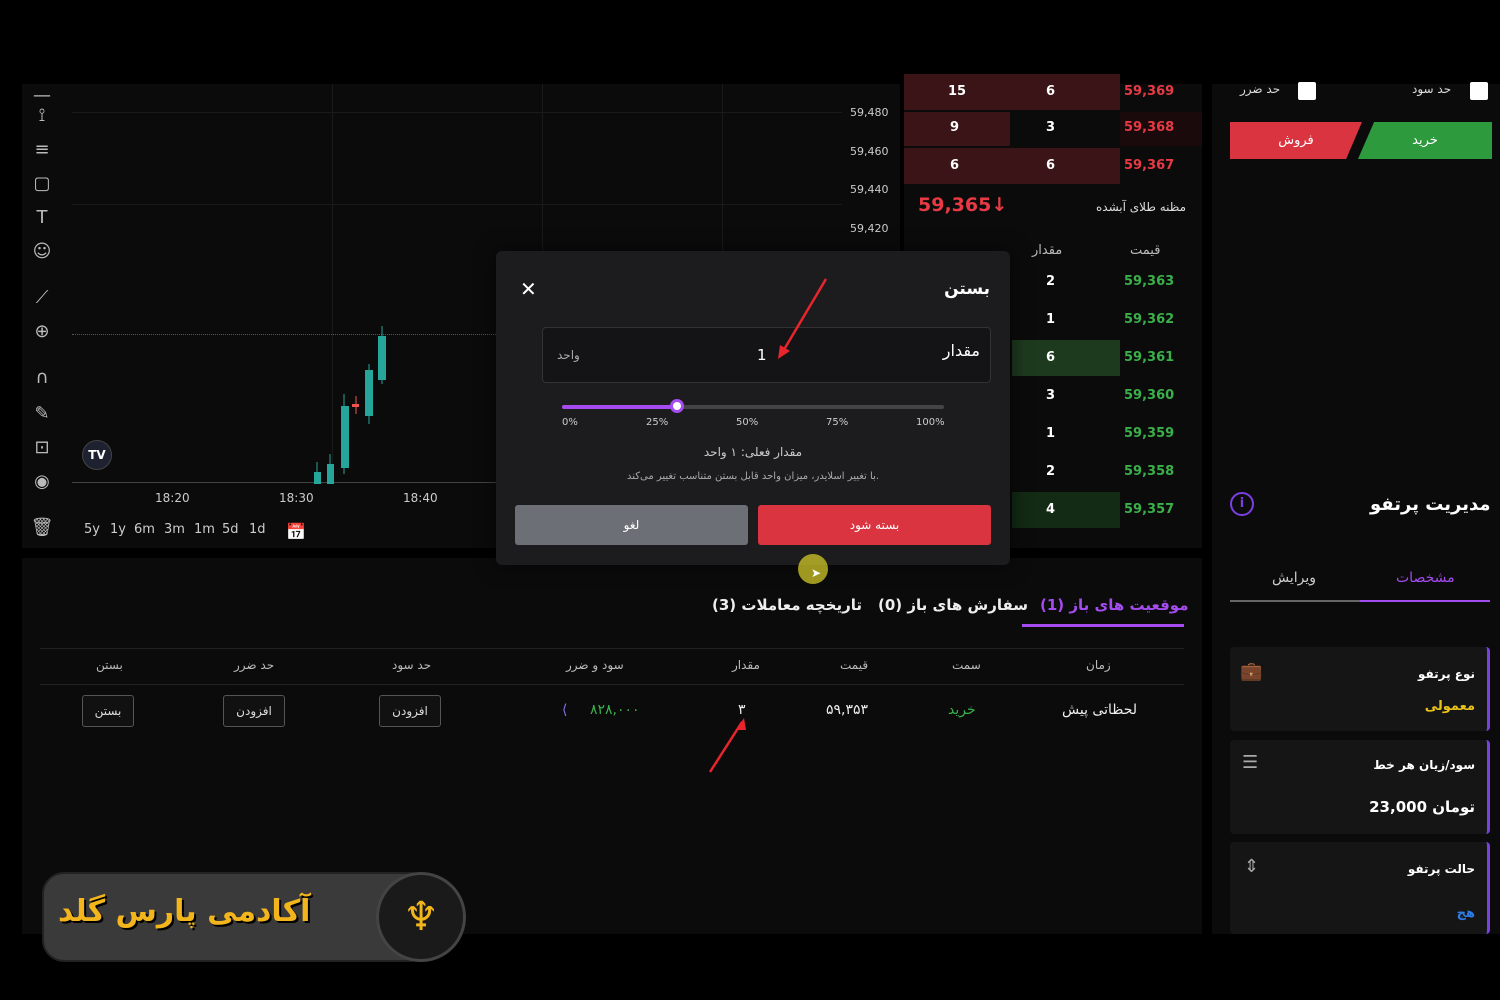  I want to click on slider-tick: 100%, so click(930, 422).